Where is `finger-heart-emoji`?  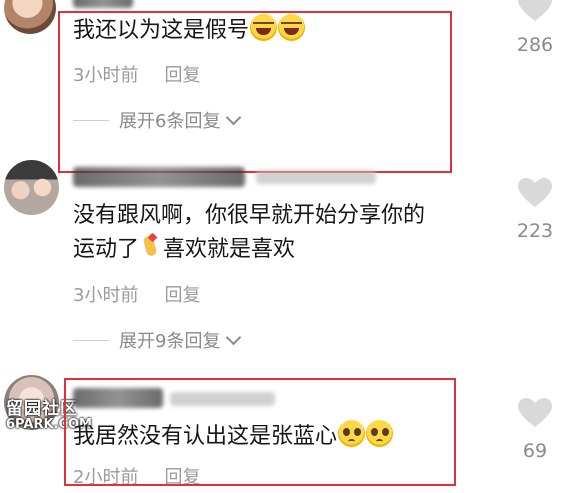 finger-heart-emoji is located at coordinates (151, 247).